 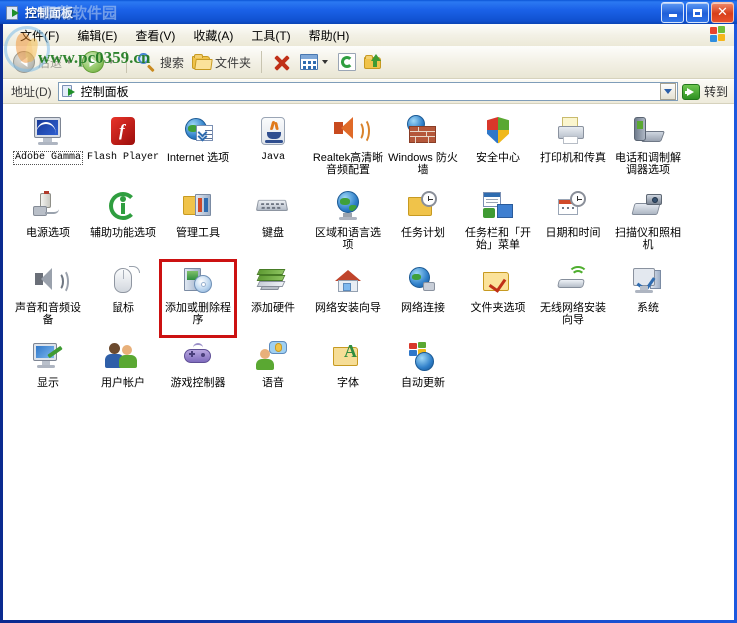 I want to click on address-value: 控制面板, so click(x=104, y=92).